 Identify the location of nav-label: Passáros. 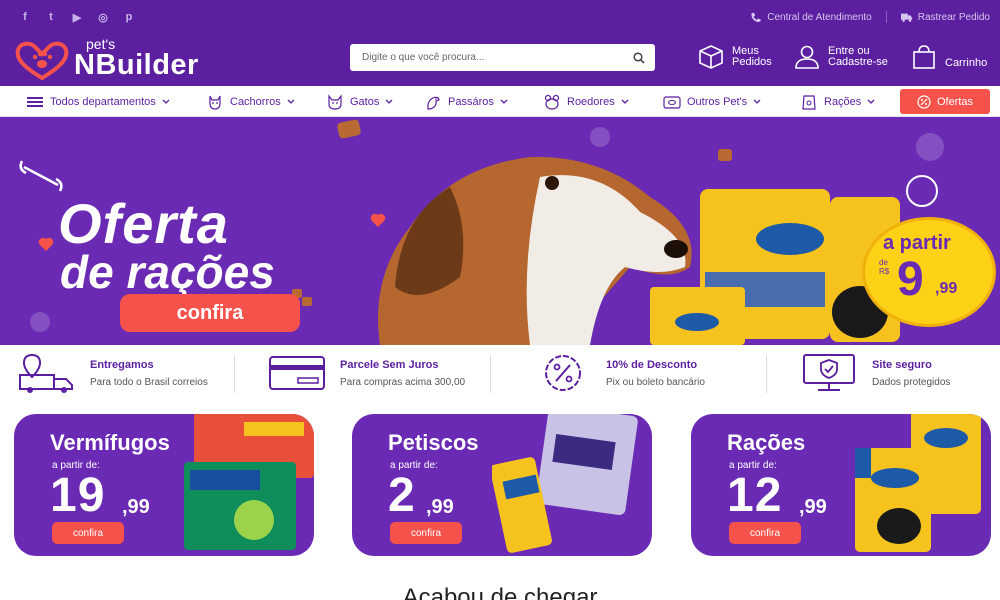
(471, 102).